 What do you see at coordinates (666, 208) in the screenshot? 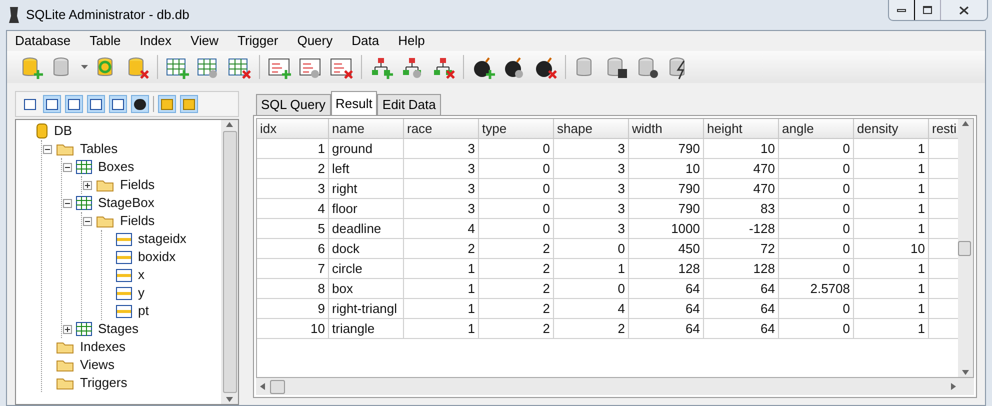
I see `table-cell: 790` at bounding box center [666, 208].